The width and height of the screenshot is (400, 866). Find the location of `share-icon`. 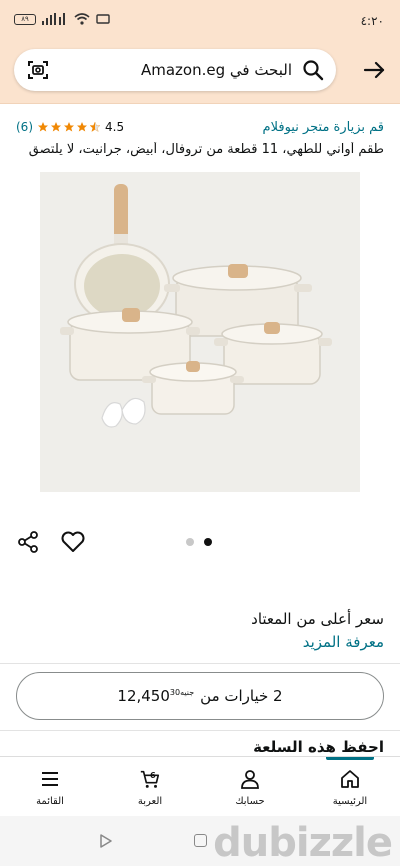

share-icon is located at coordinates (28, 542).